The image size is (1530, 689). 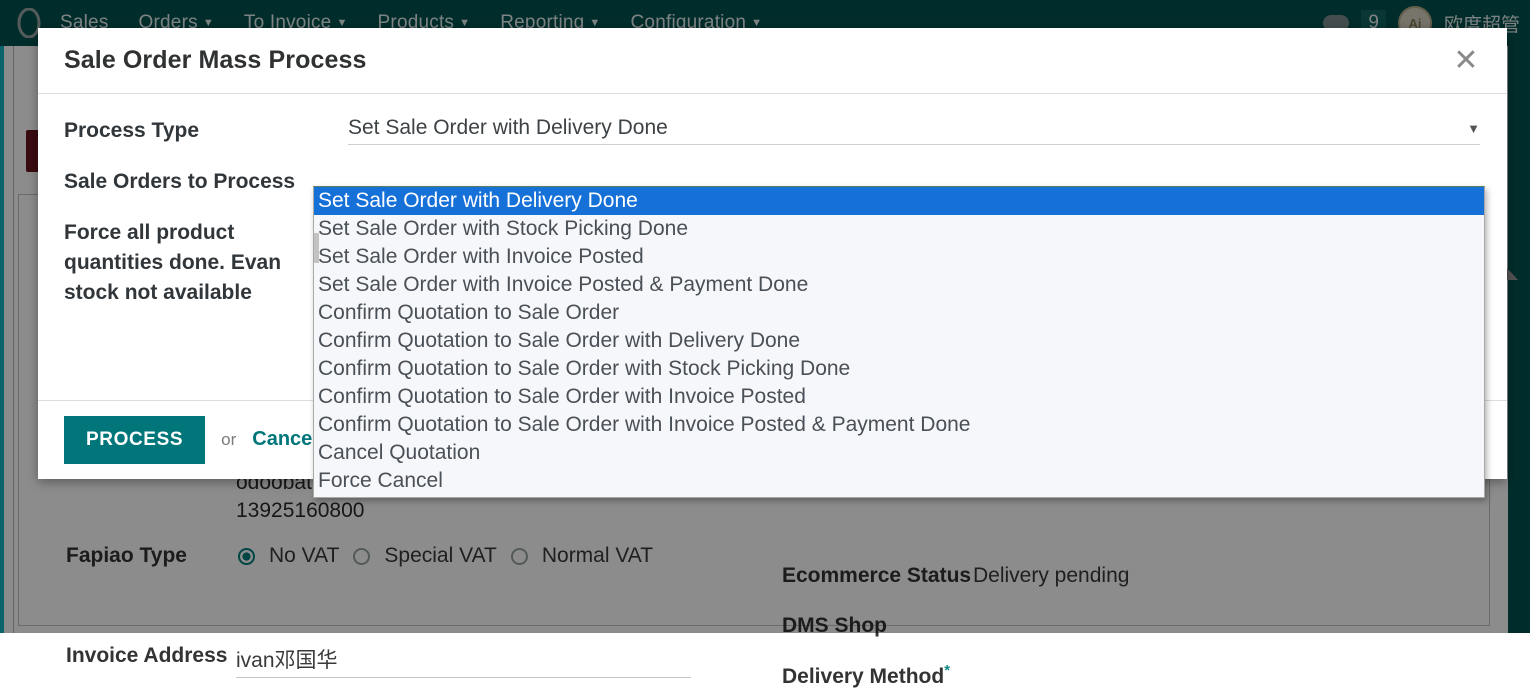 I want to click on process-type-label: Process Type, so click(x=184, y=131).